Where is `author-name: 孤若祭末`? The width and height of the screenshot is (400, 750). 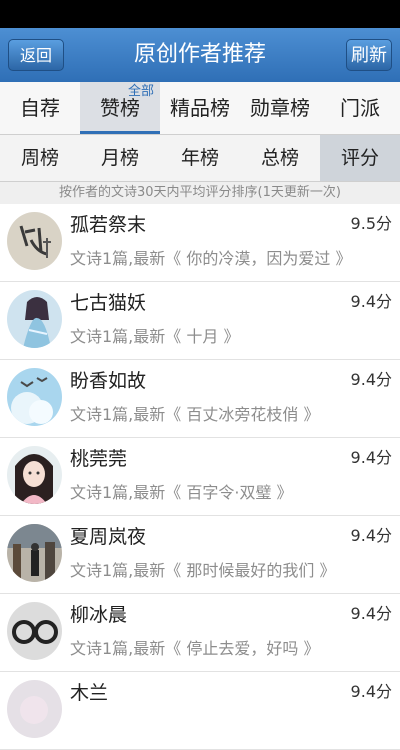 author-name: 孤若祭末 is located at coordinates (108, 223).